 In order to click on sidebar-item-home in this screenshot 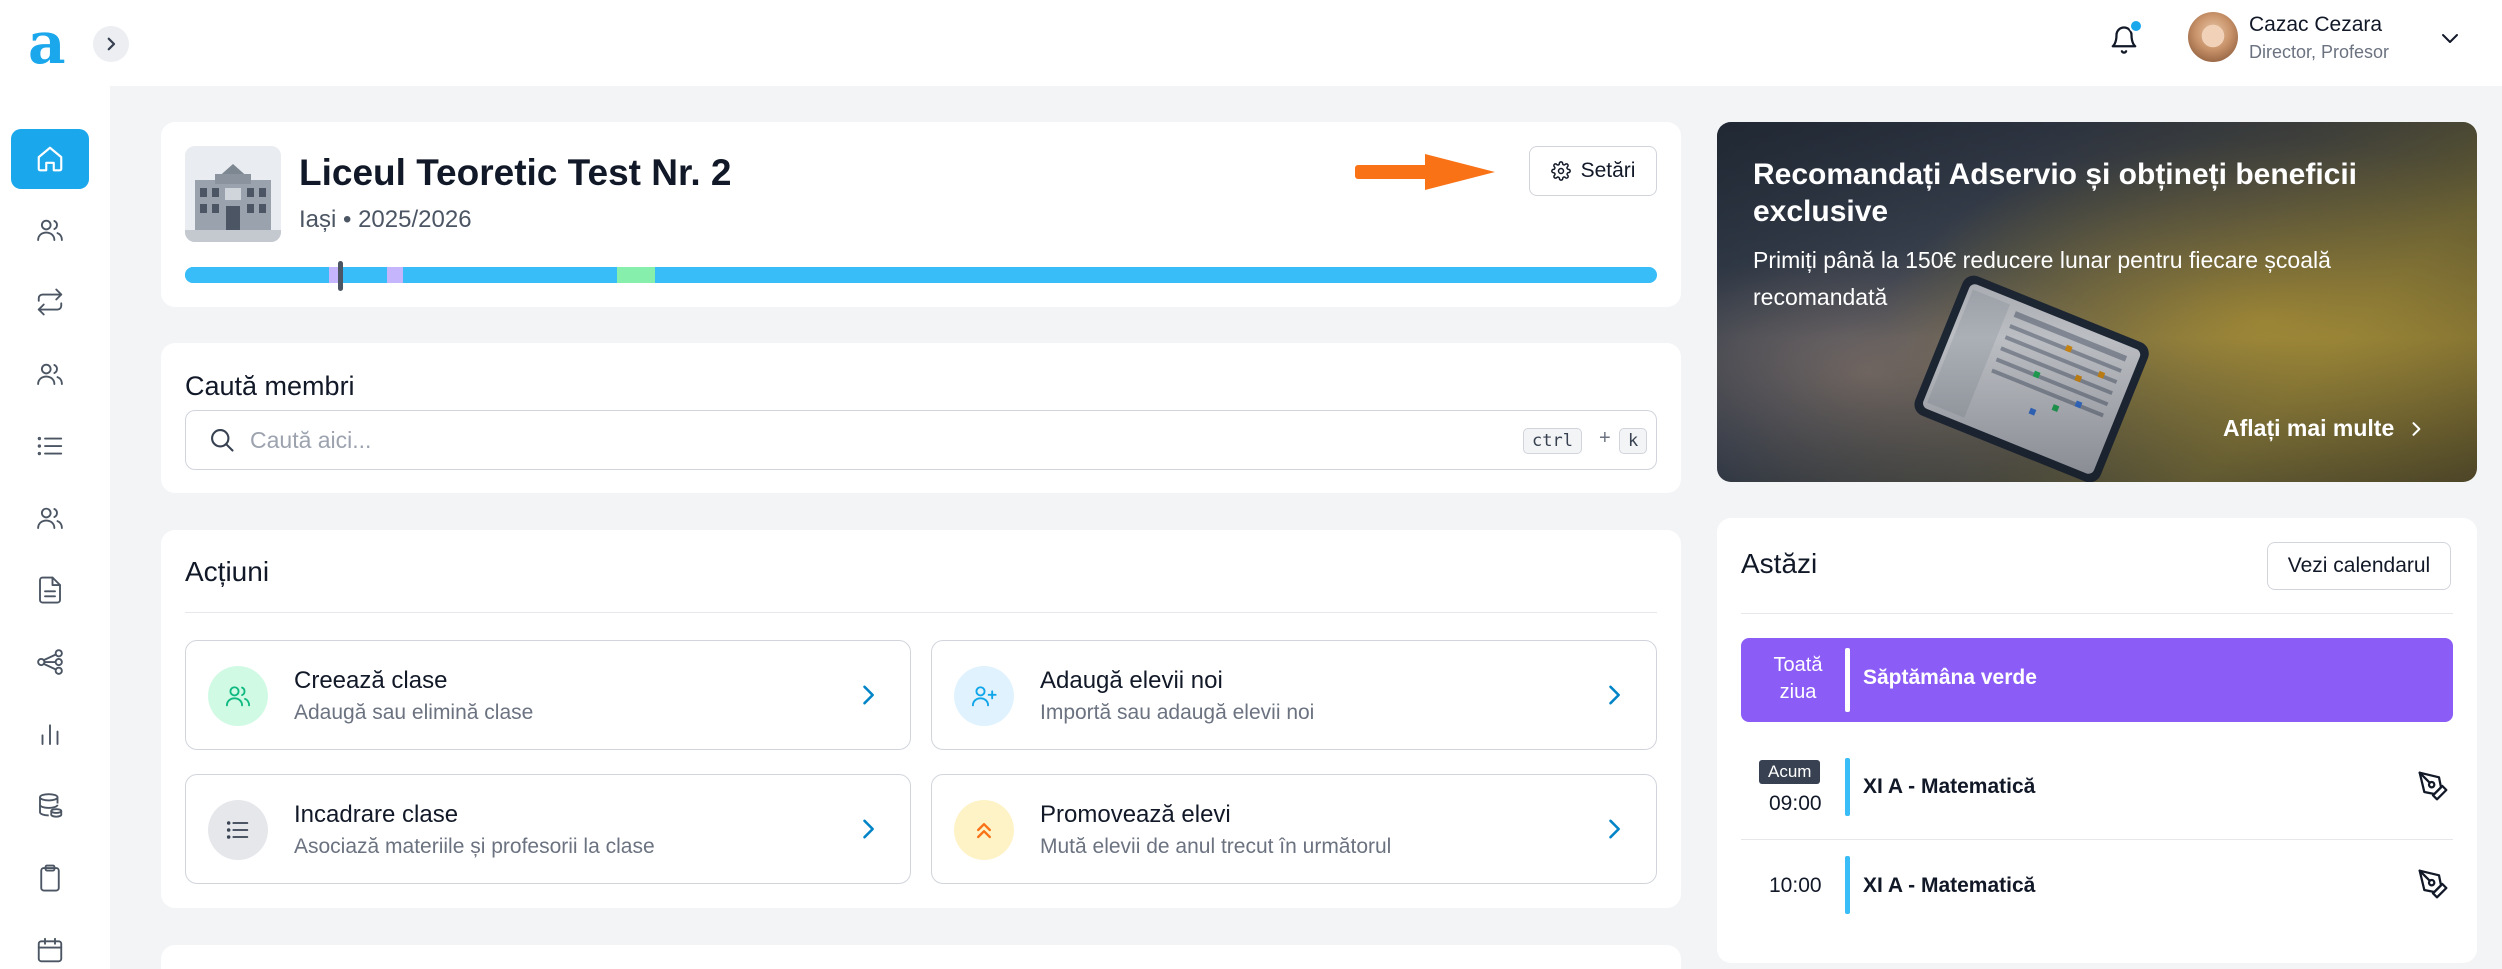, I will do `click(50, 159)`.